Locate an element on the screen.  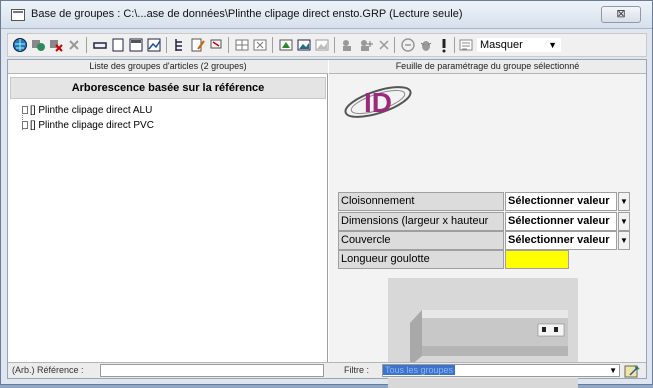
app-window-icon is located at coordinates (18, 15).